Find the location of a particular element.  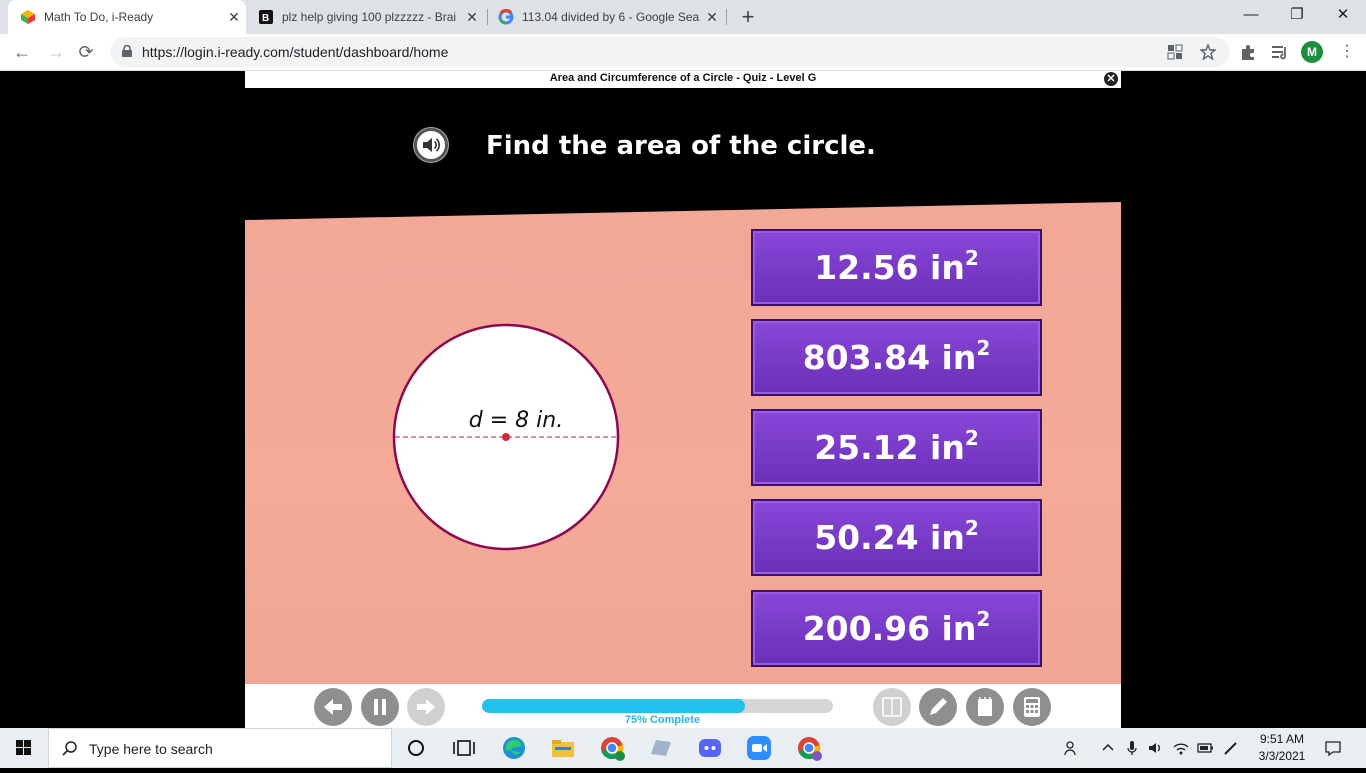

tab-title: plz help giving 100 plzzzzz - Brai is located at coordinates (369, 17).